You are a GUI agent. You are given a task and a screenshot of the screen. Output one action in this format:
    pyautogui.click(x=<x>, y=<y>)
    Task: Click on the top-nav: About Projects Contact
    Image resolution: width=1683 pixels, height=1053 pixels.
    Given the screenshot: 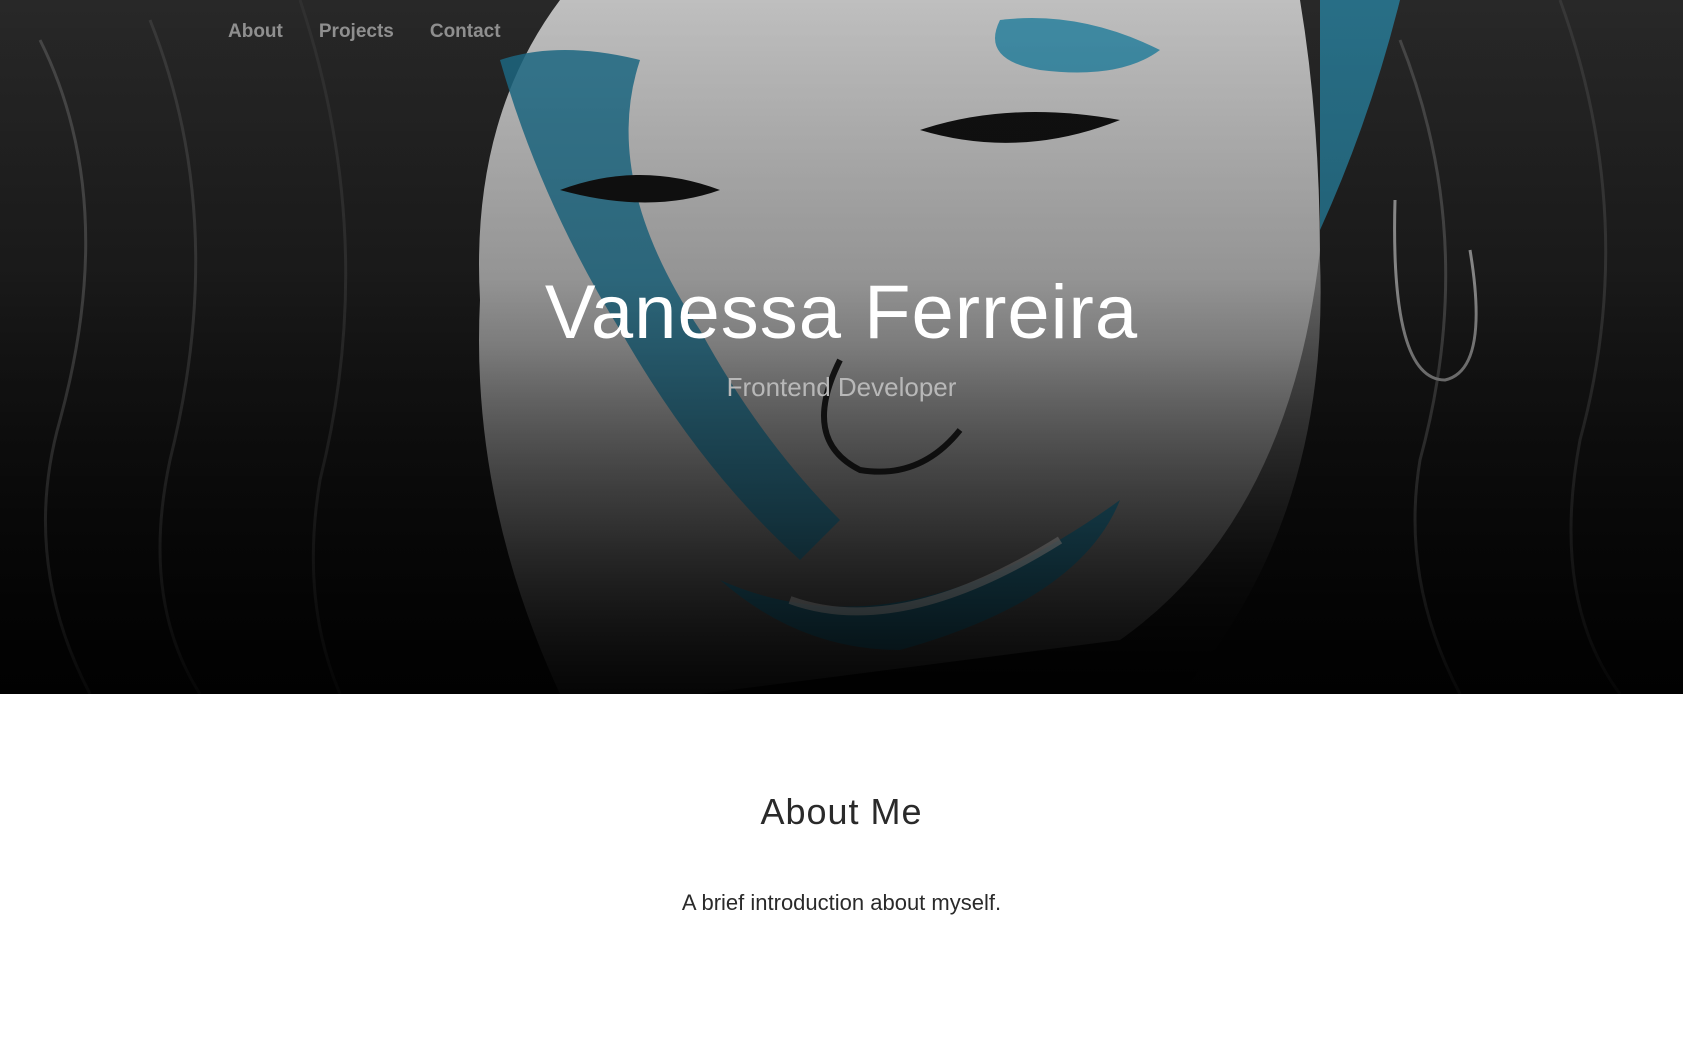 What is the action you would take?
    pyautogui.click(x=364, y=32)
    